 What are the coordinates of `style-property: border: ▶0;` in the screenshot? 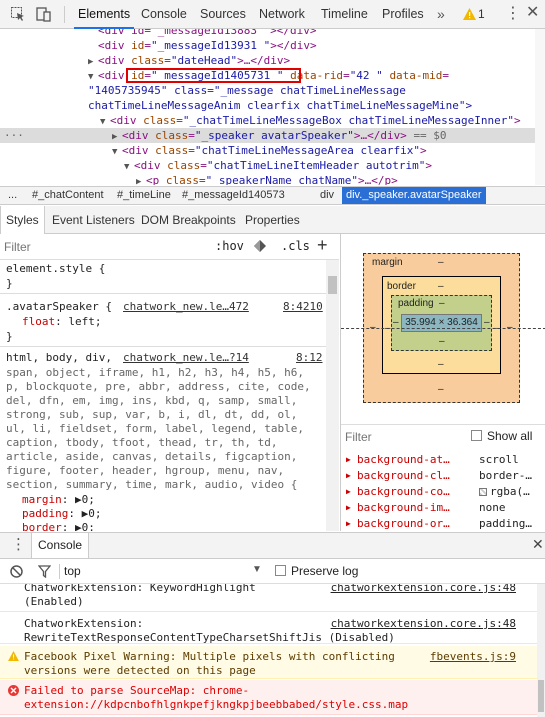 It's located at (58, 526).